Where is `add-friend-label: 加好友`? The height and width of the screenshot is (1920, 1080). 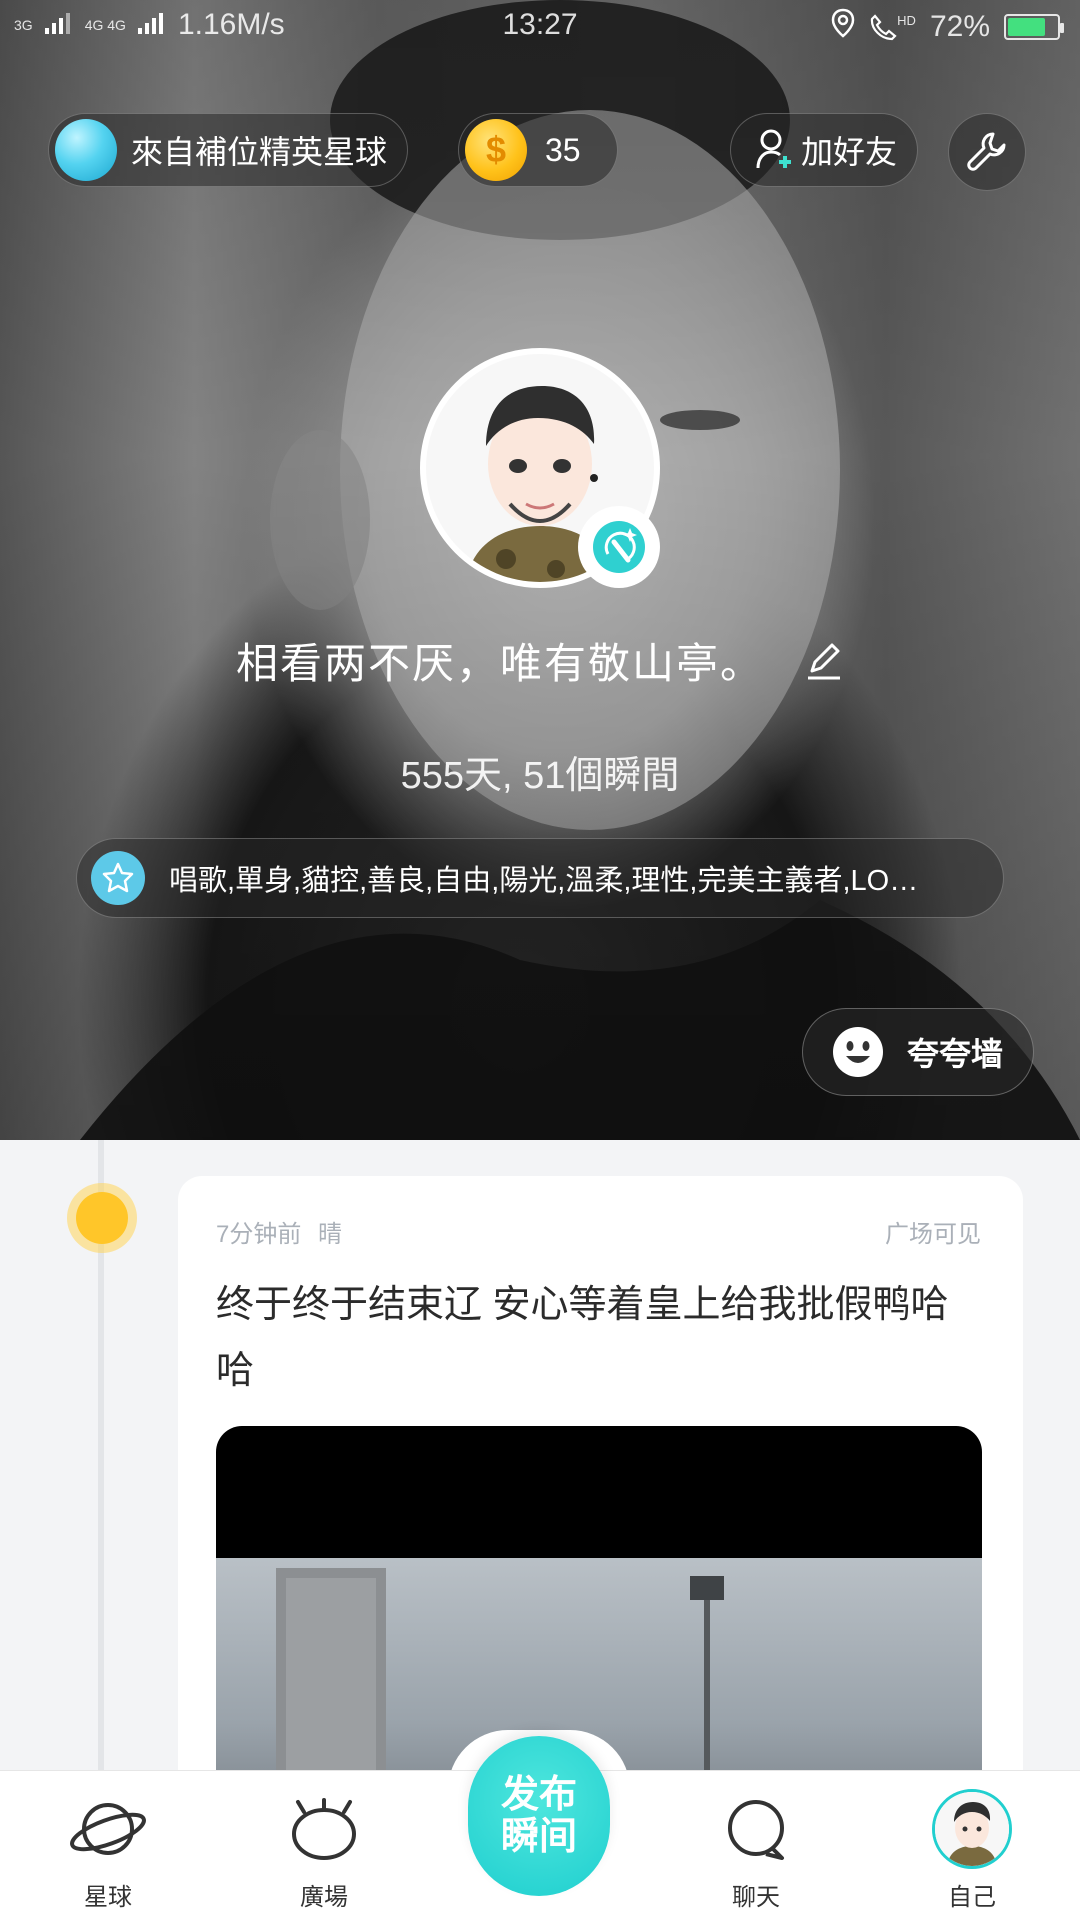
add-friend-label: 加好友 is located at coordinates (849, 152).